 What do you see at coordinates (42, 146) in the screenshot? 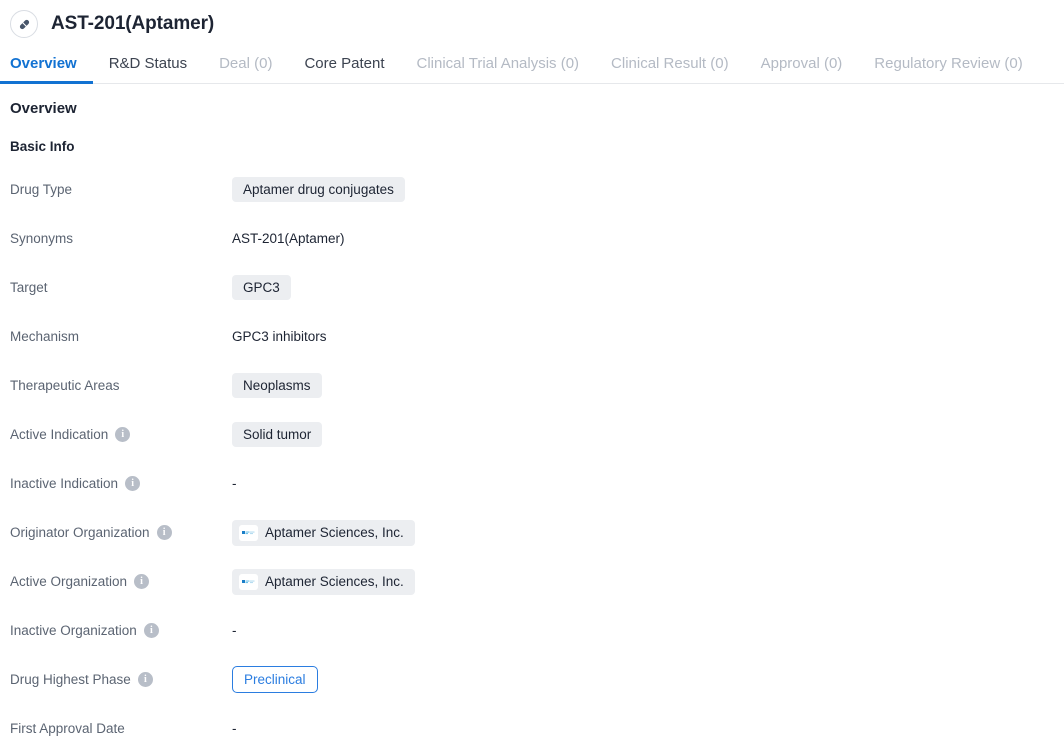
I see `subsection-title-basic-info: Basic Info` at bounding box center [42, 146].